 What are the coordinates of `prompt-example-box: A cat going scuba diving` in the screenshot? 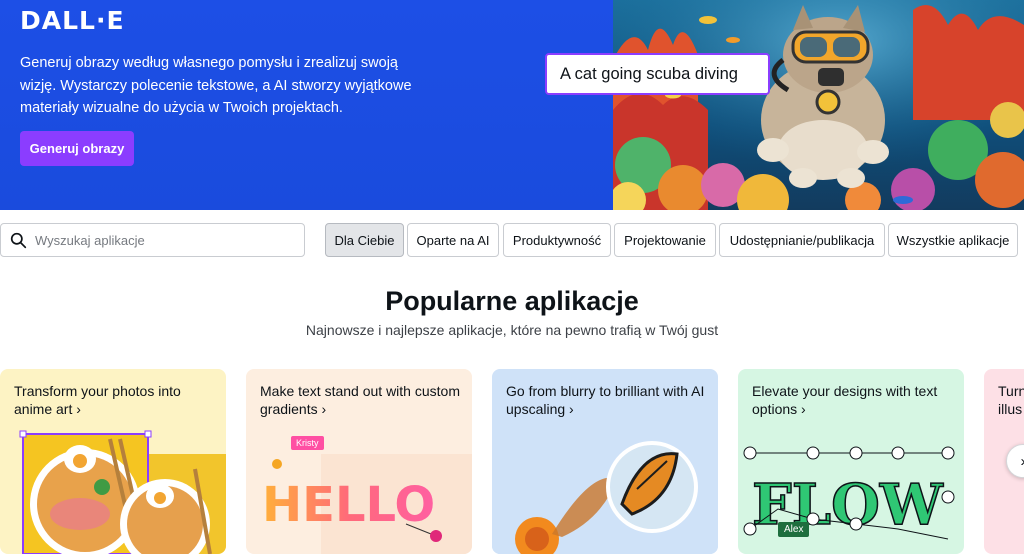 It's located at (657, 74).